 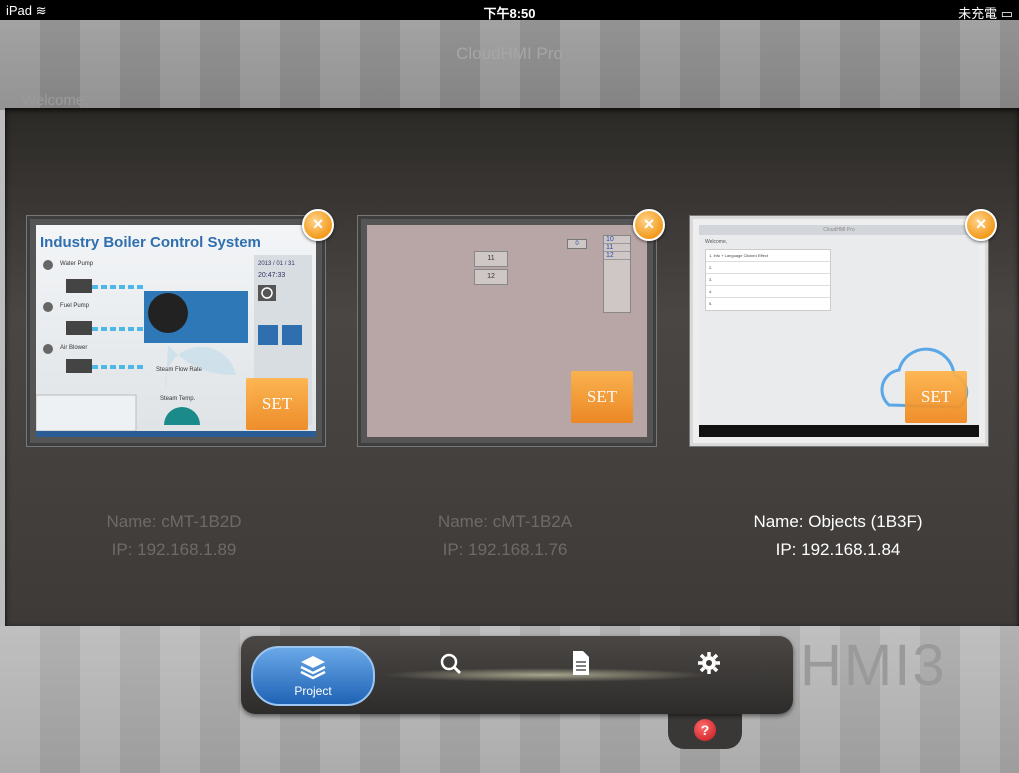 I want to click on preview-field: 11, so click(x=491, y=259).